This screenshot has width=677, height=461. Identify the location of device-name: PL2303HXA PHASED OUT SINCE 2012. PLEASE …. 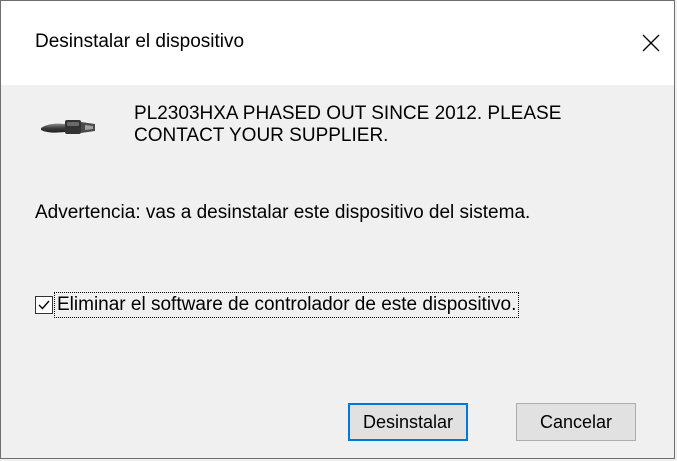
(348, 124).